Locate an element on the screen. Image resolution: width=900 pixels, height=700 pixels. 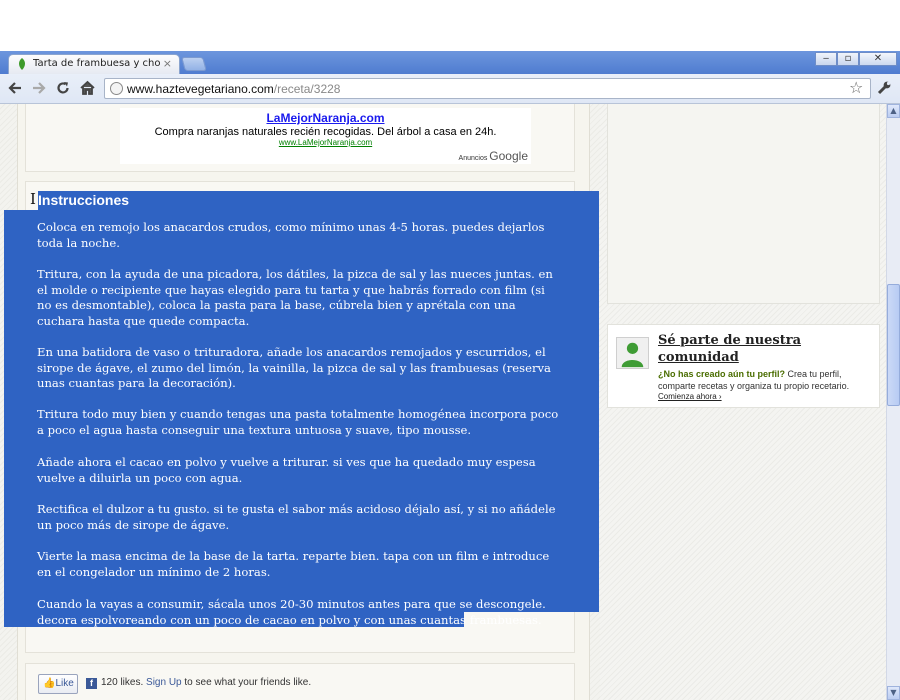
url-path: /receta/3228 is located at coordinates (307, 89).